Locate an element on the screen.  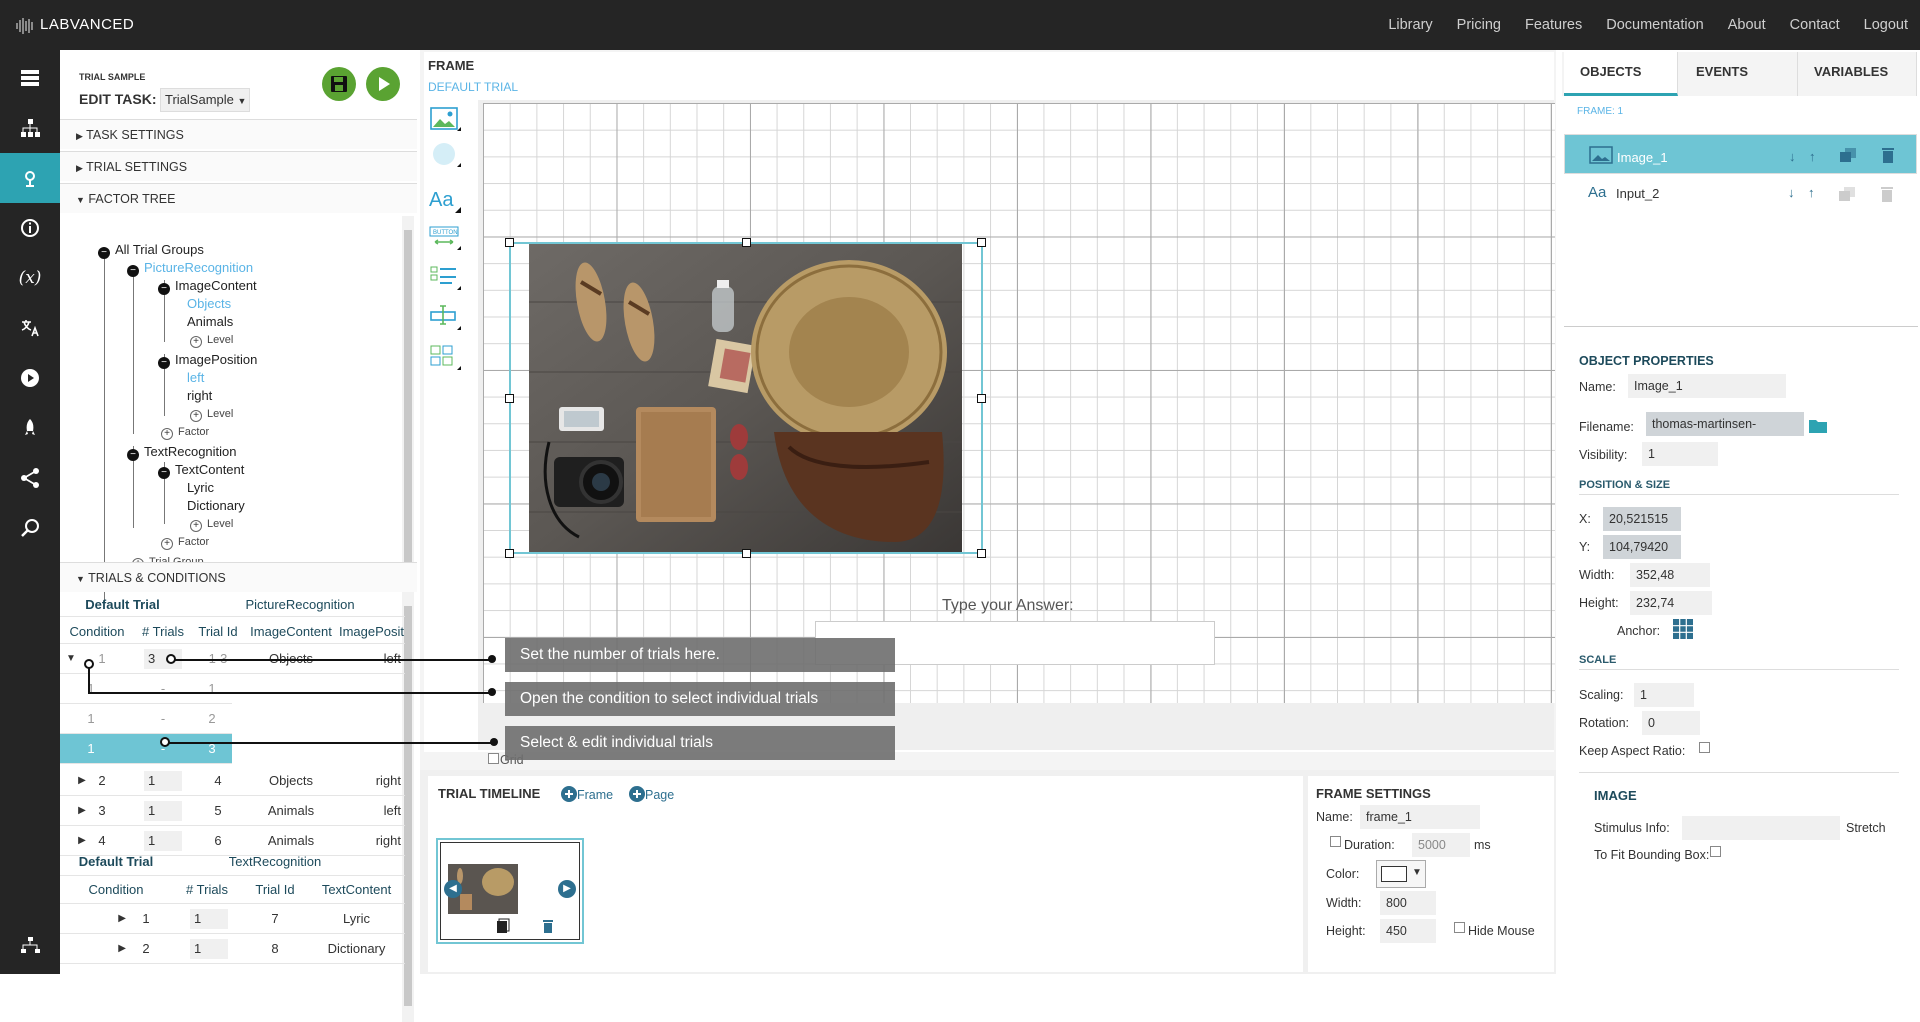
rotation-input: 0 is located at coordinates (1671, 723).